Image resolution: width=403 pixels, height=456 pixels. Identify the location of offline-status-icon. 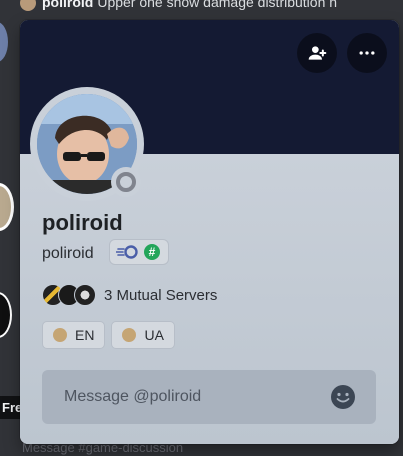
(126, 182).